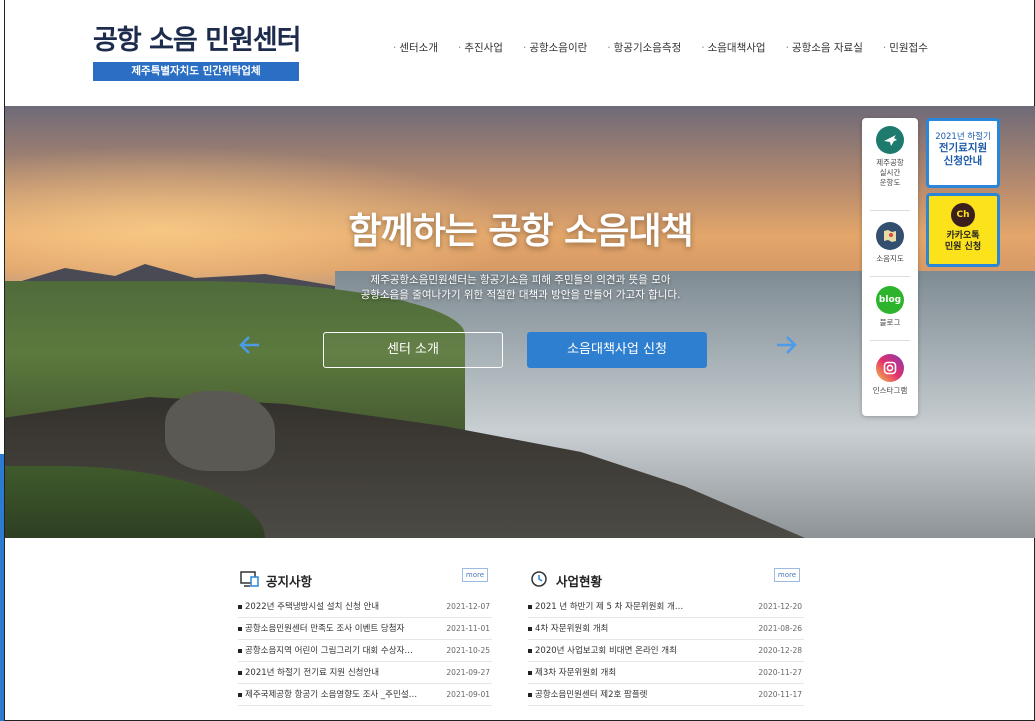 This screenshot has width=1035, height=721. I want to click on banner-title: 전기료지원, so click(963, 148).